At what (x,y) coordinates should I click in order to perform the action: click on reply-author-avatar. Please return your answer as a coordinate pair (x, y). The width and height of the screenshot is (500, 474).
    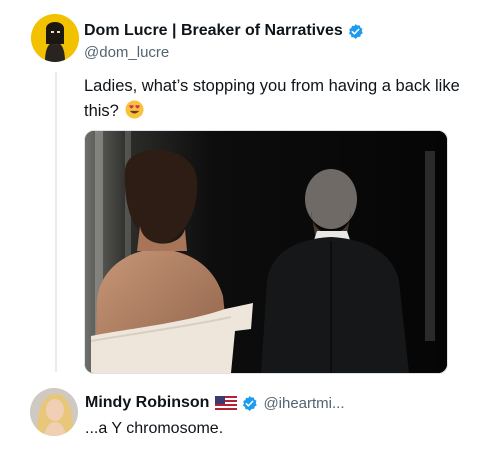
    Looking at the image, I should click on (54, 412).